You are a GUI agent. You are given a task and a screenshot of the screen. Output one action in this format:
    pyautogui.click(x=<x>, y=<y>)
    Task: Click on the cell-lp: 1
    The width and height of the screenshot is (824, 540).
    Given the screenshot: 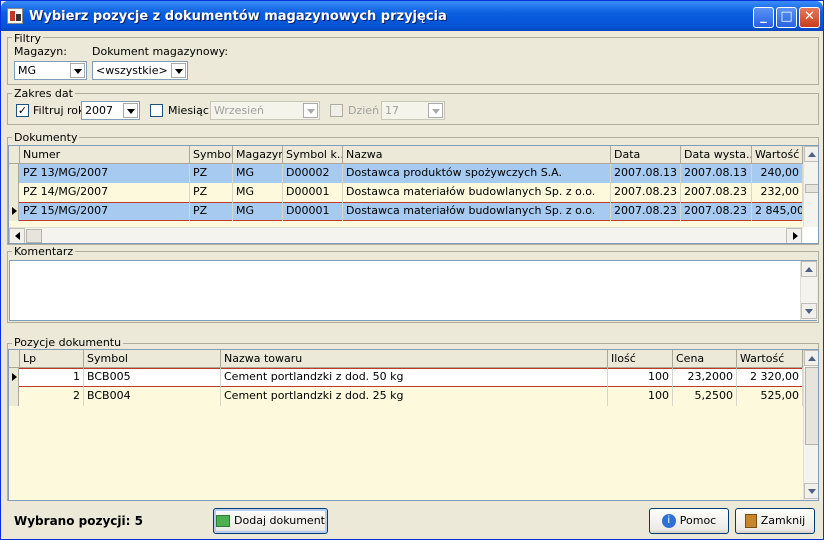 What is the action you would take?
    pyautogui.click(x=52, y=377)
    